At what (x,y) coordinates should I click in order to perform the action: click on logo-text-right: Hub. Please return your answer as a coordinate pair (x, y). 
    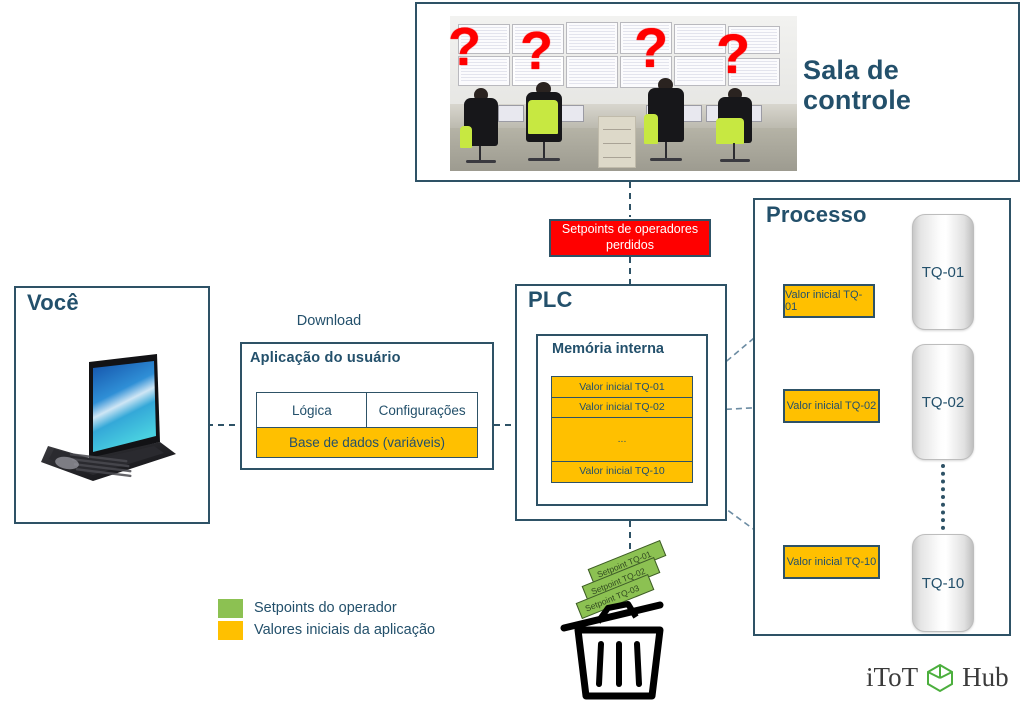
    Looking at the image, I should click on (985, 677).